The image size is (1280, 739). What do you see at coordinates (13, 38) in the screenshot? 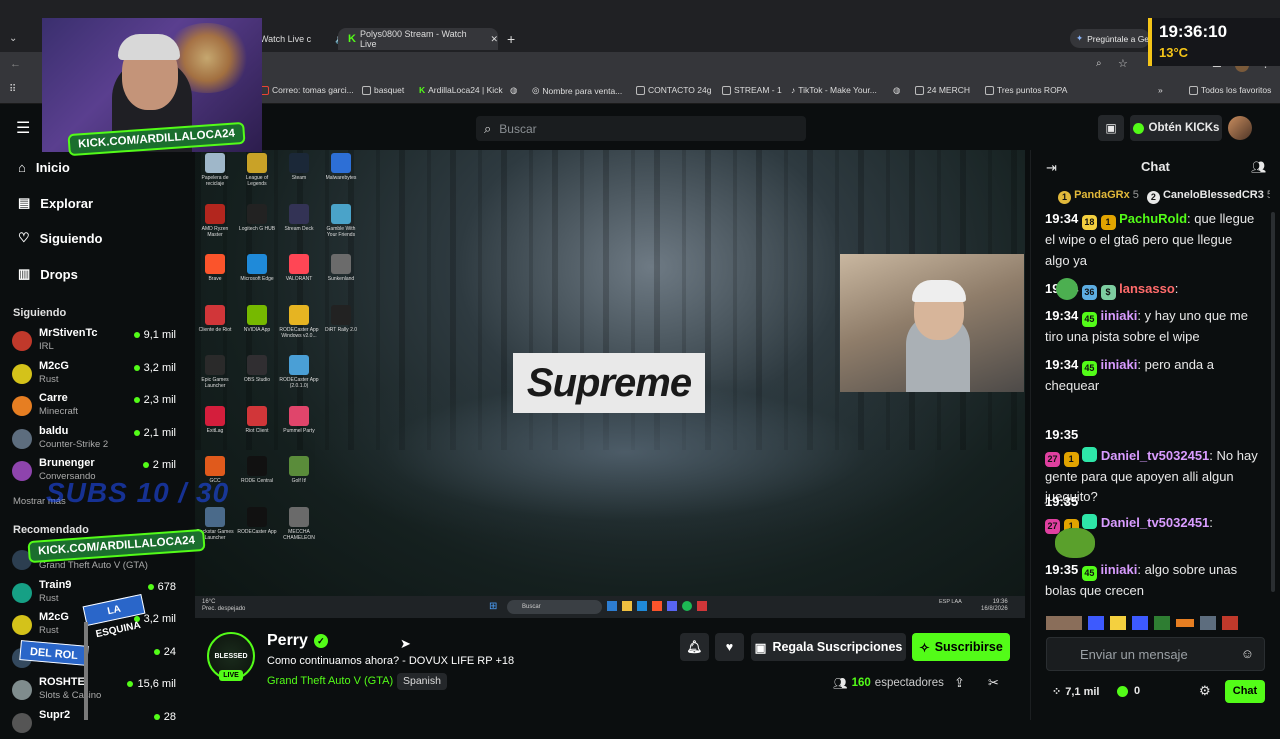
I see `tab-list-icon: ⌄` at bounding box center [13, 38].